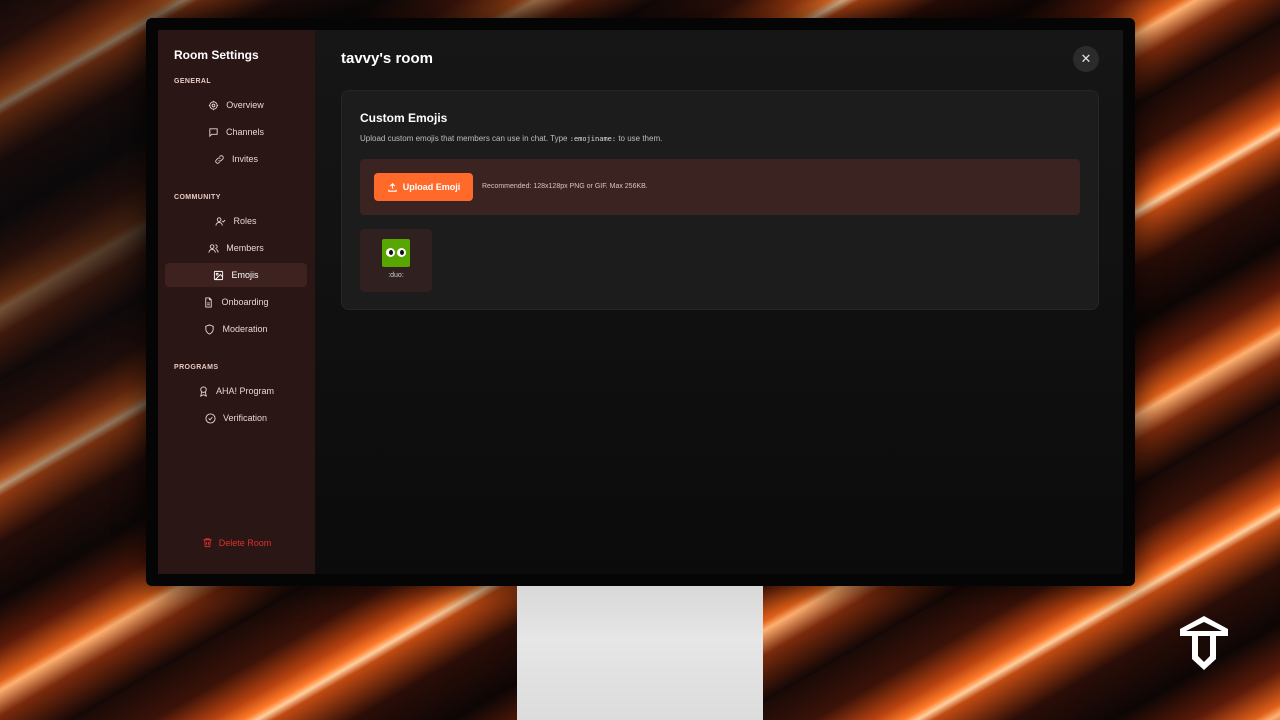 This screenshot has width=1280, height=720. Describe the element at coordinates (220, 221) in the screenshot. I see `user-check-icon` at that location.